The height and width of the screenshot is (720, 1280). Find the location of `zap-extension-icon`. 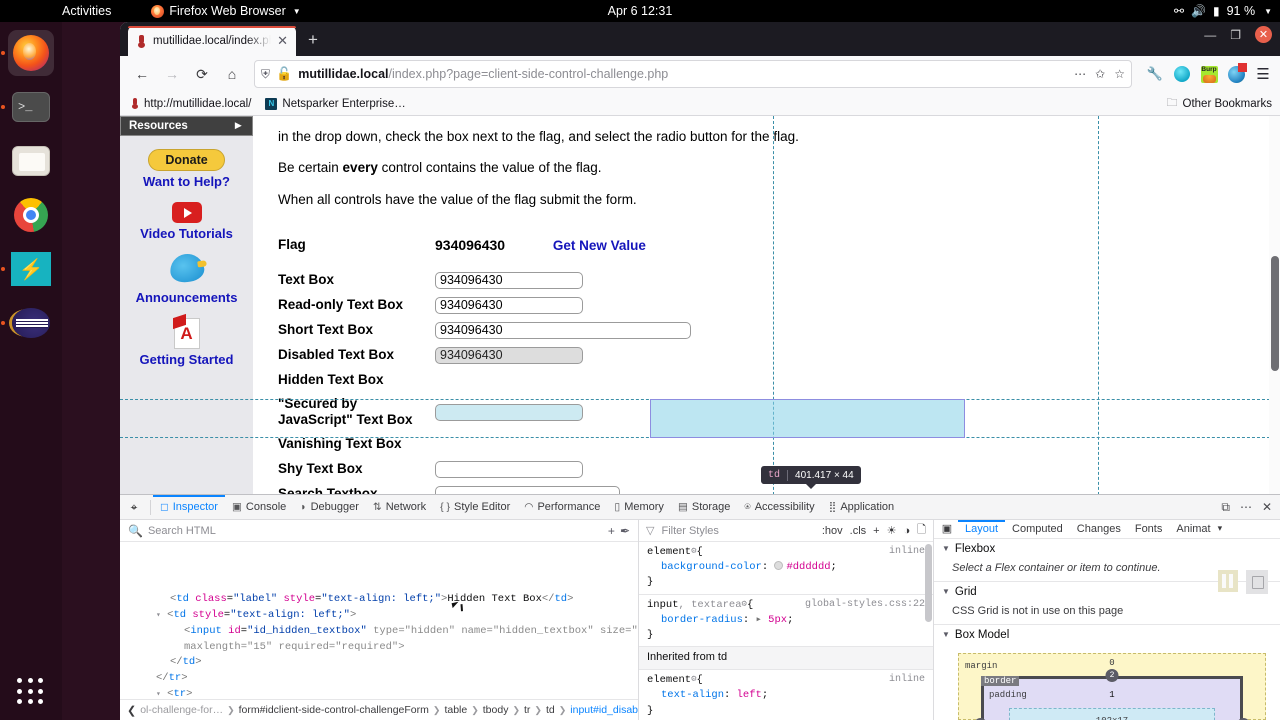

zap-extension-icon is located at coordinates (1182, 74).